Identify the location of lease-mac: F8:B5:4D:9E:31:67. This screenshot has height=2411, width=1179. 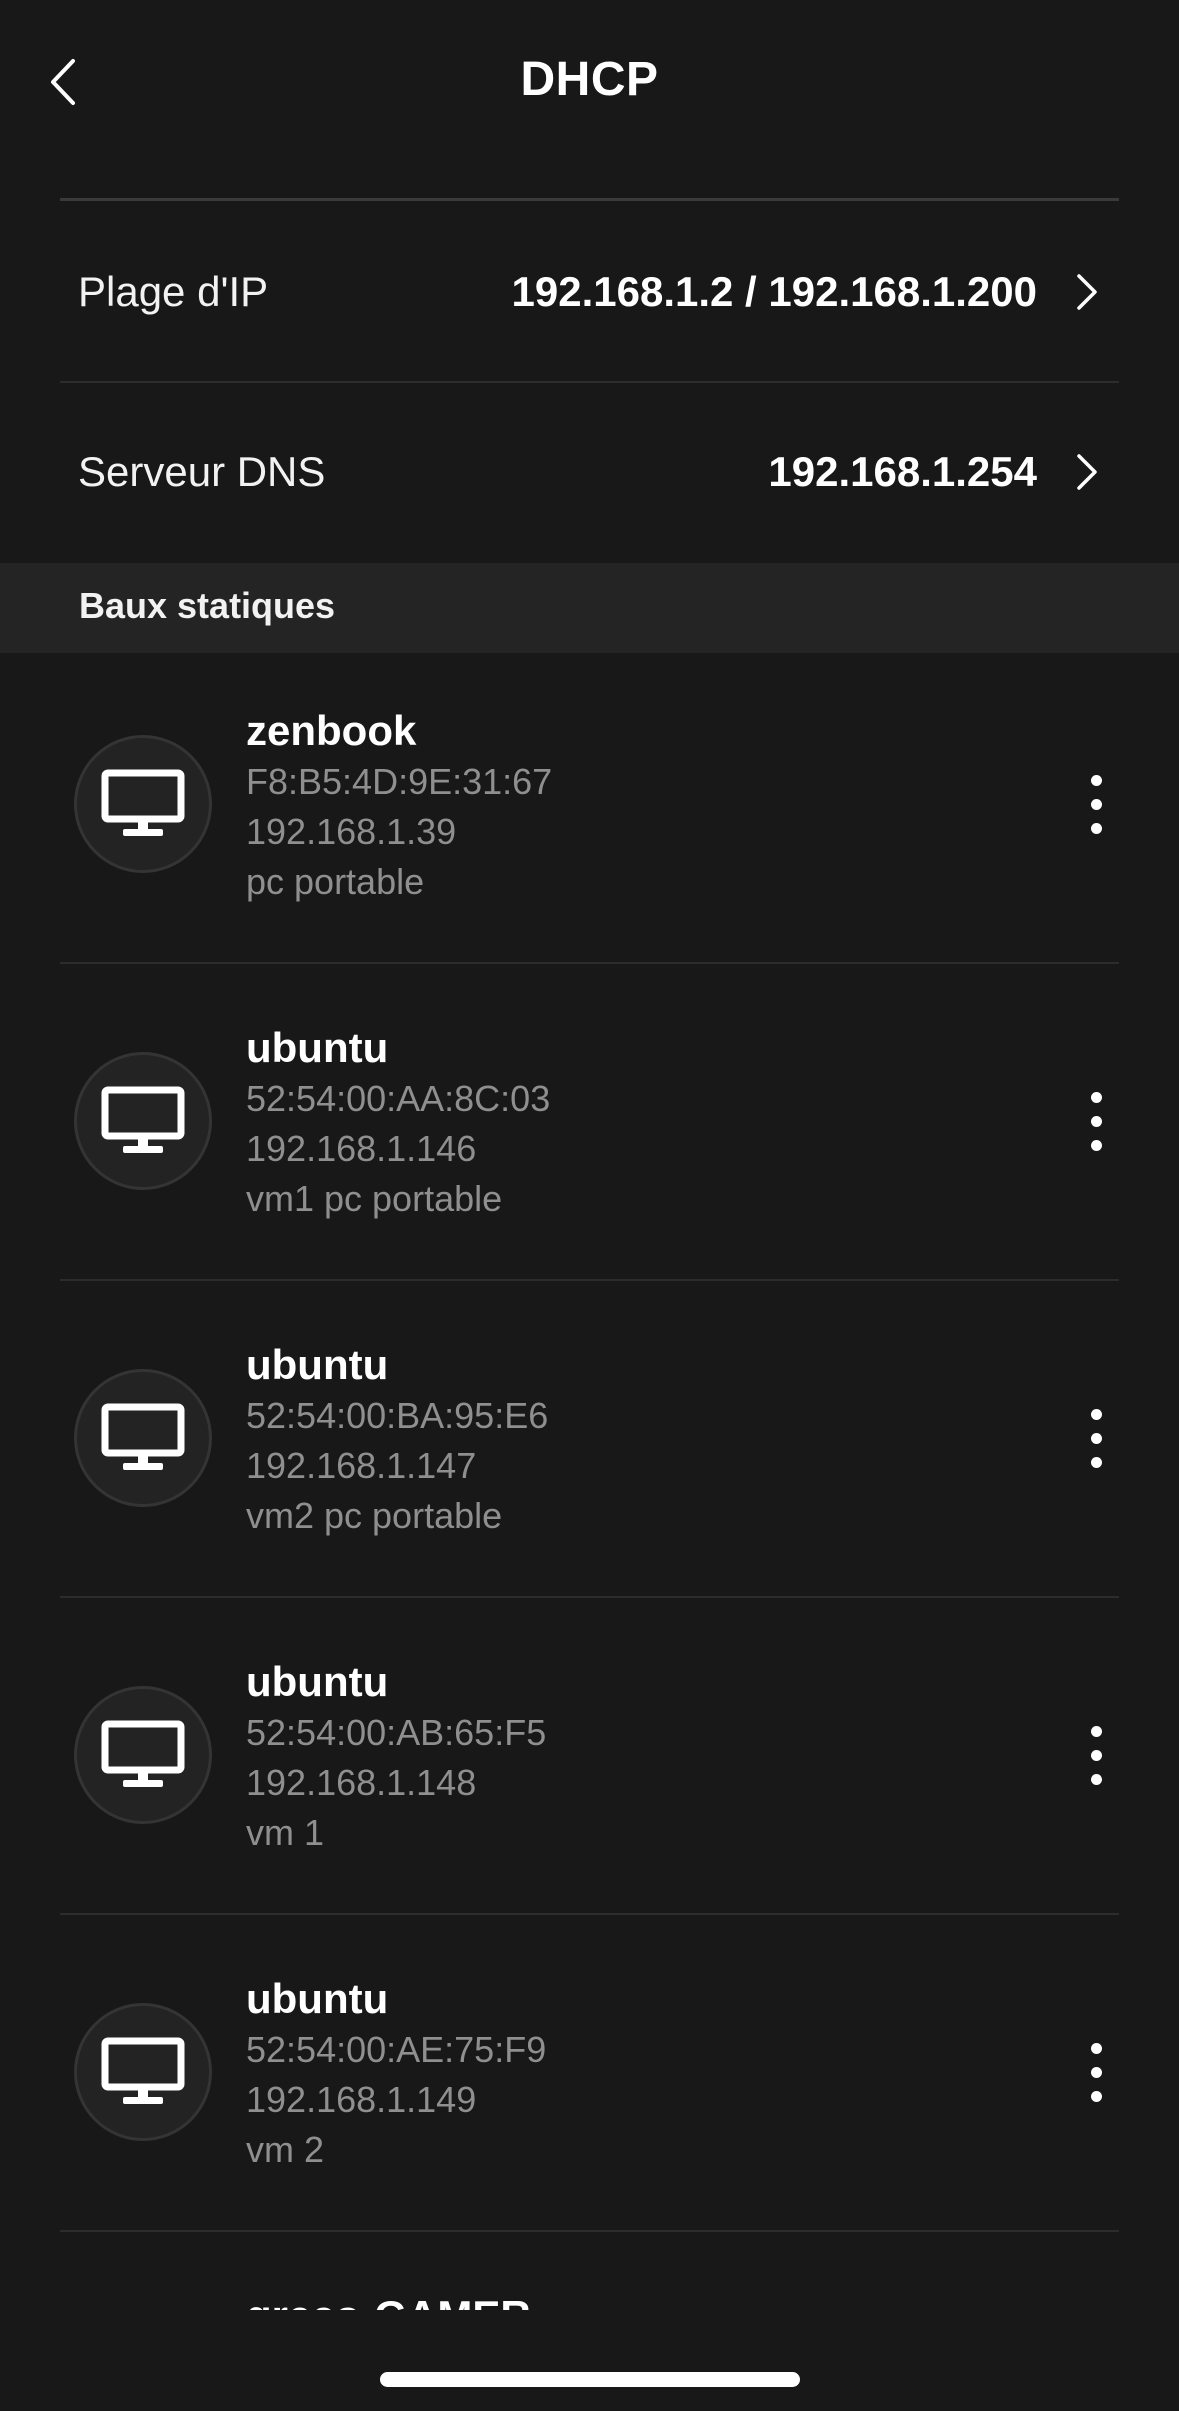
(399, 781).